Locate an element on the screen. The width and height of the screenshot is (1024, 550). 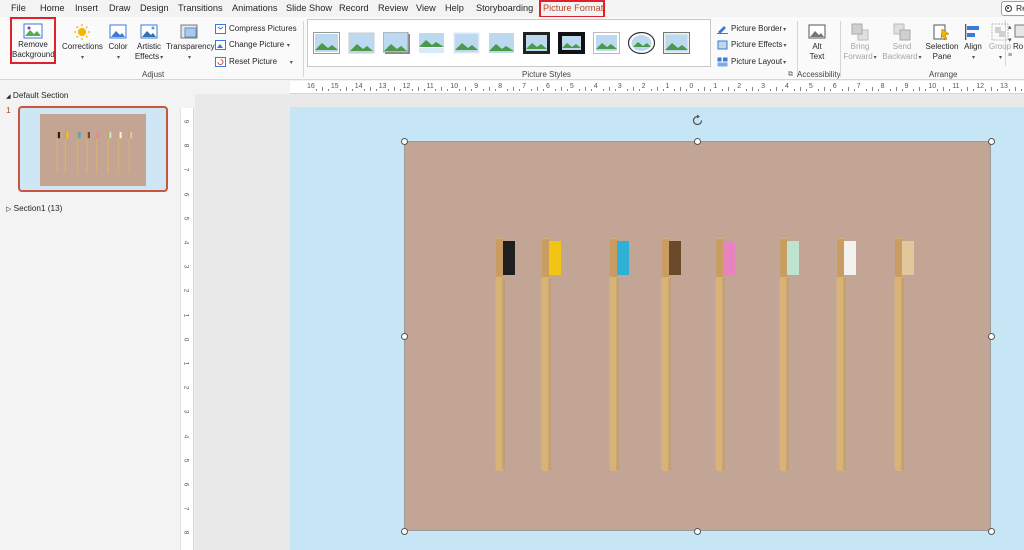
style-thick-black-frame-icon is located at coordinates (571, 43).